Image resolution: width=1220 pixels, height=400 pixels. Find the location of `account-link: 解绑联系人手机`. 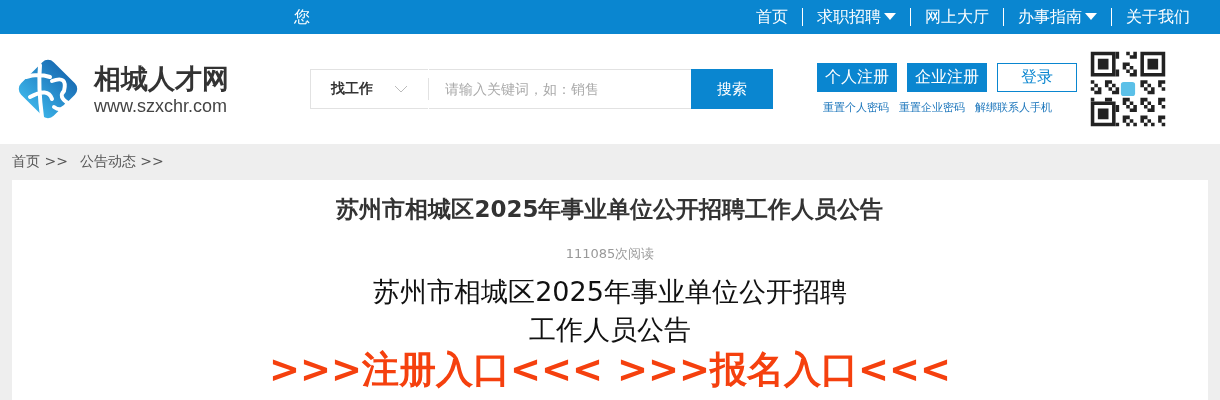

account-link: 解绑联系人手机 is located at coordinates (1013, 107).